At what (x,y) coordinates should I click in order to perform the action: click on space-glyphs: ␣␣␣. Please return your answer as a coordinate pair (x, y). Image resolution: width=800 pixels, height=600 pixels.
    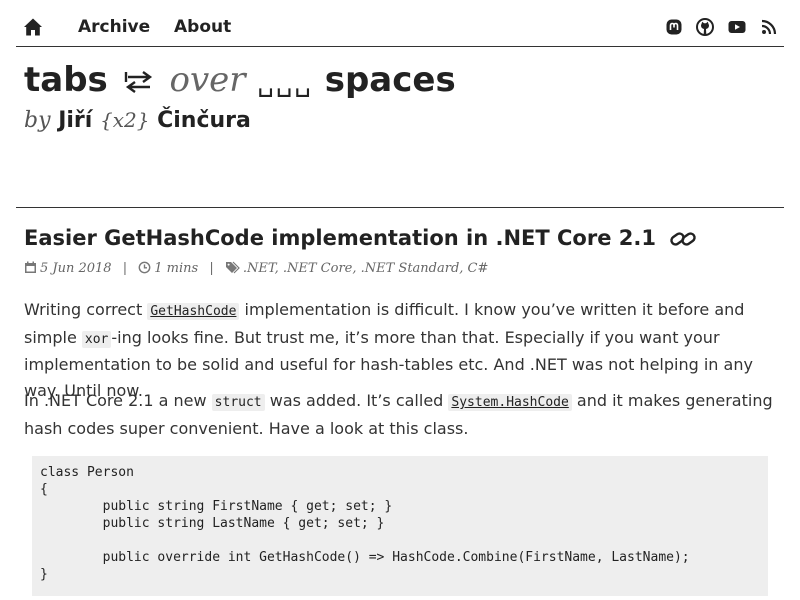
    Looking at the image, I should click on (285, 83).